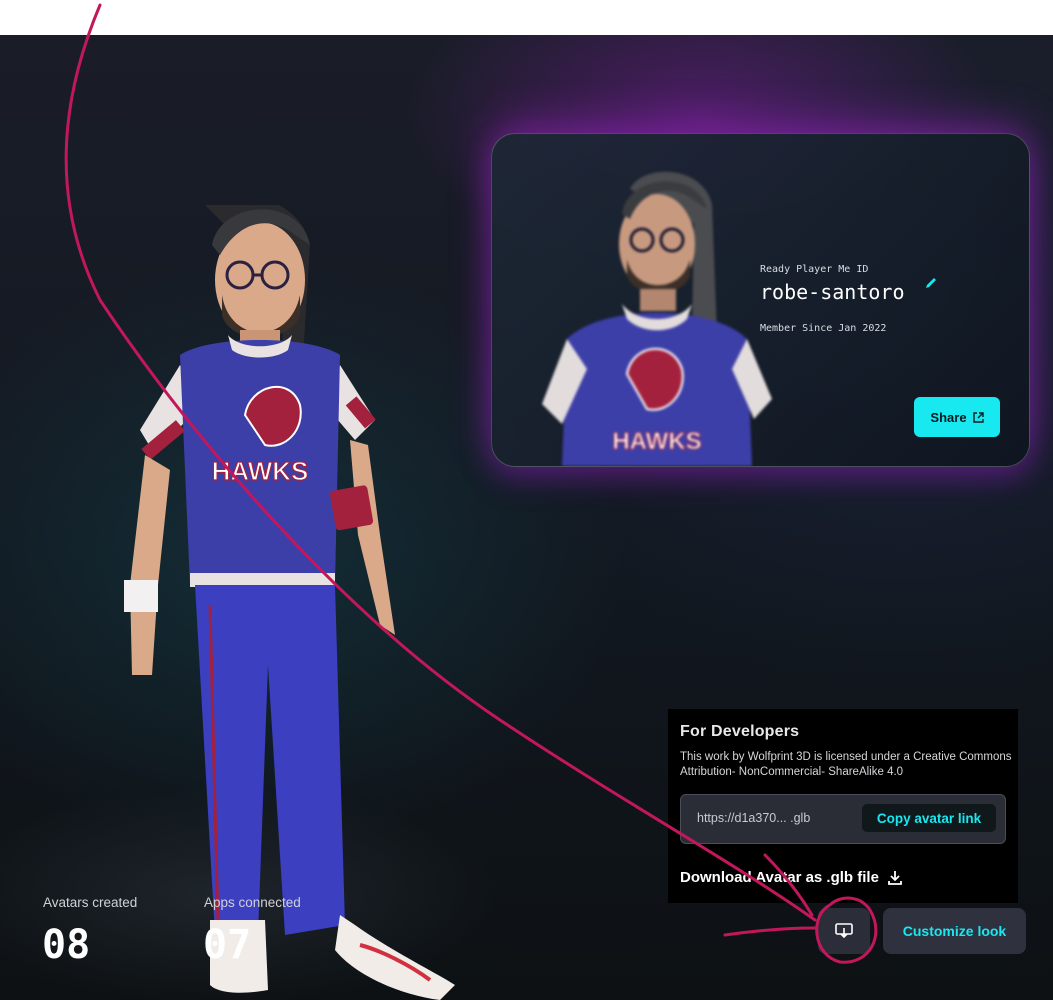 This screenshot has height=1000, width=1053. Describe the element at coordinates (252, 902) in the screenshot. I see `apps-connected-label: Apps connected` at that location.